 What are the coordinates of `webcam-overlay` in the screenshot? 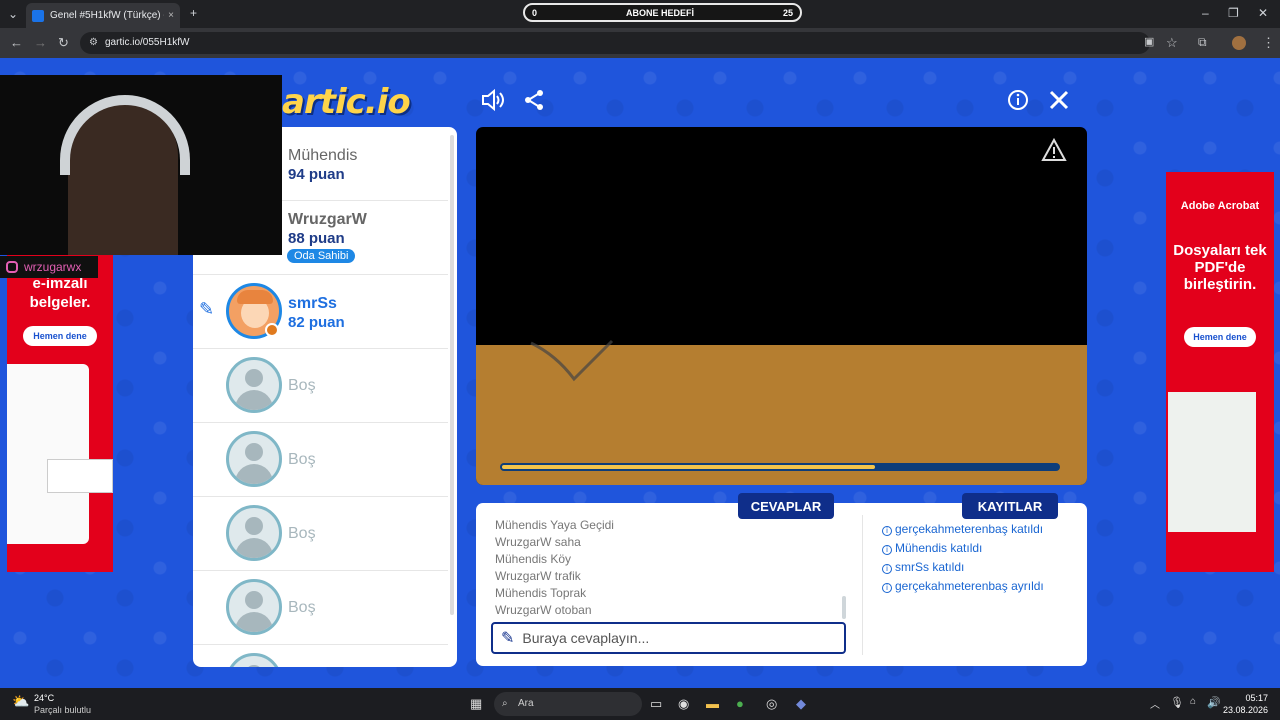 It's located at (141, 165).